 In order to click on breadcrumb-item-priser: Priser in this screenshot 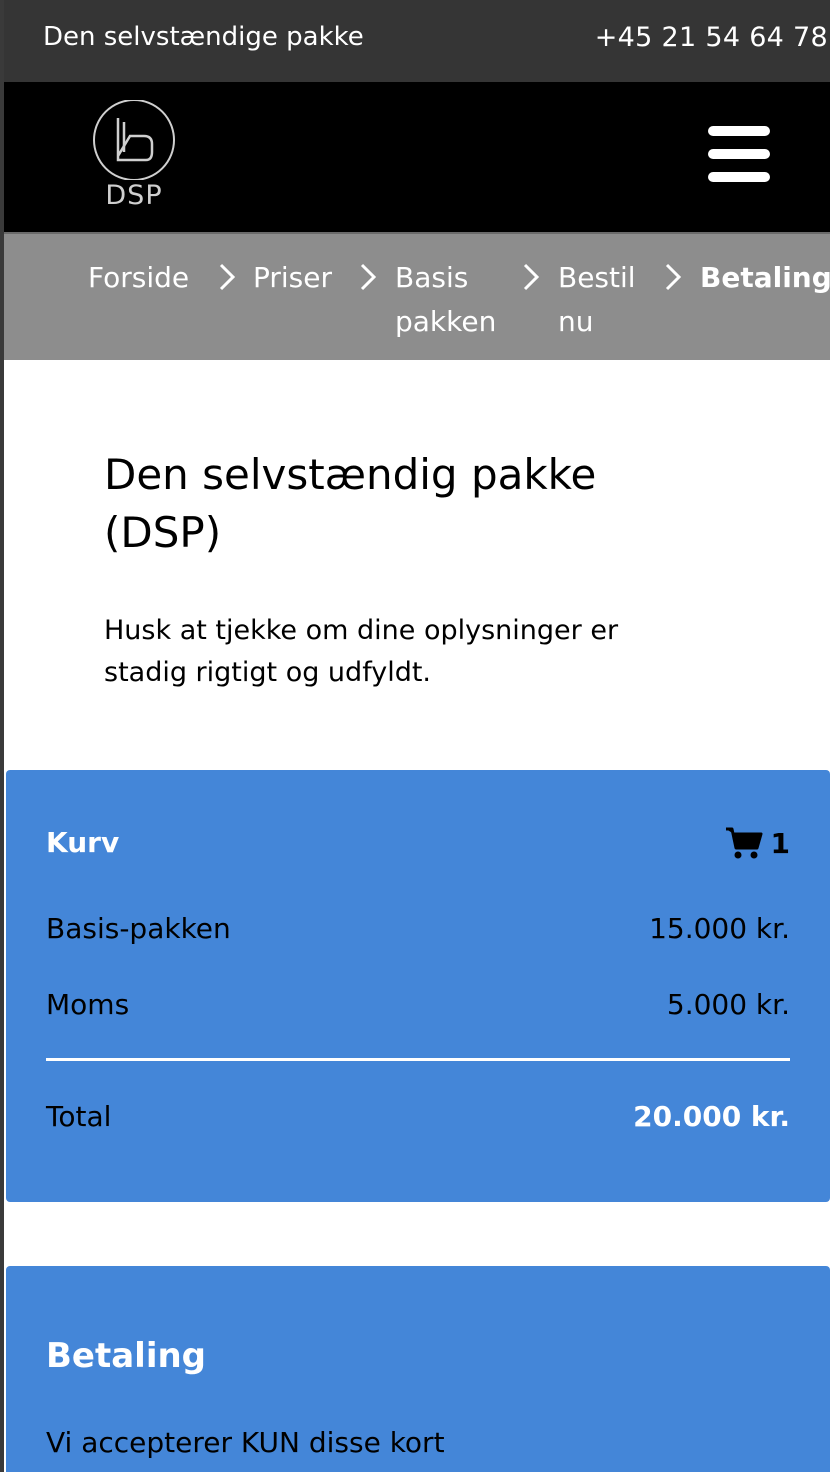, I will do `click(292, 278)`.